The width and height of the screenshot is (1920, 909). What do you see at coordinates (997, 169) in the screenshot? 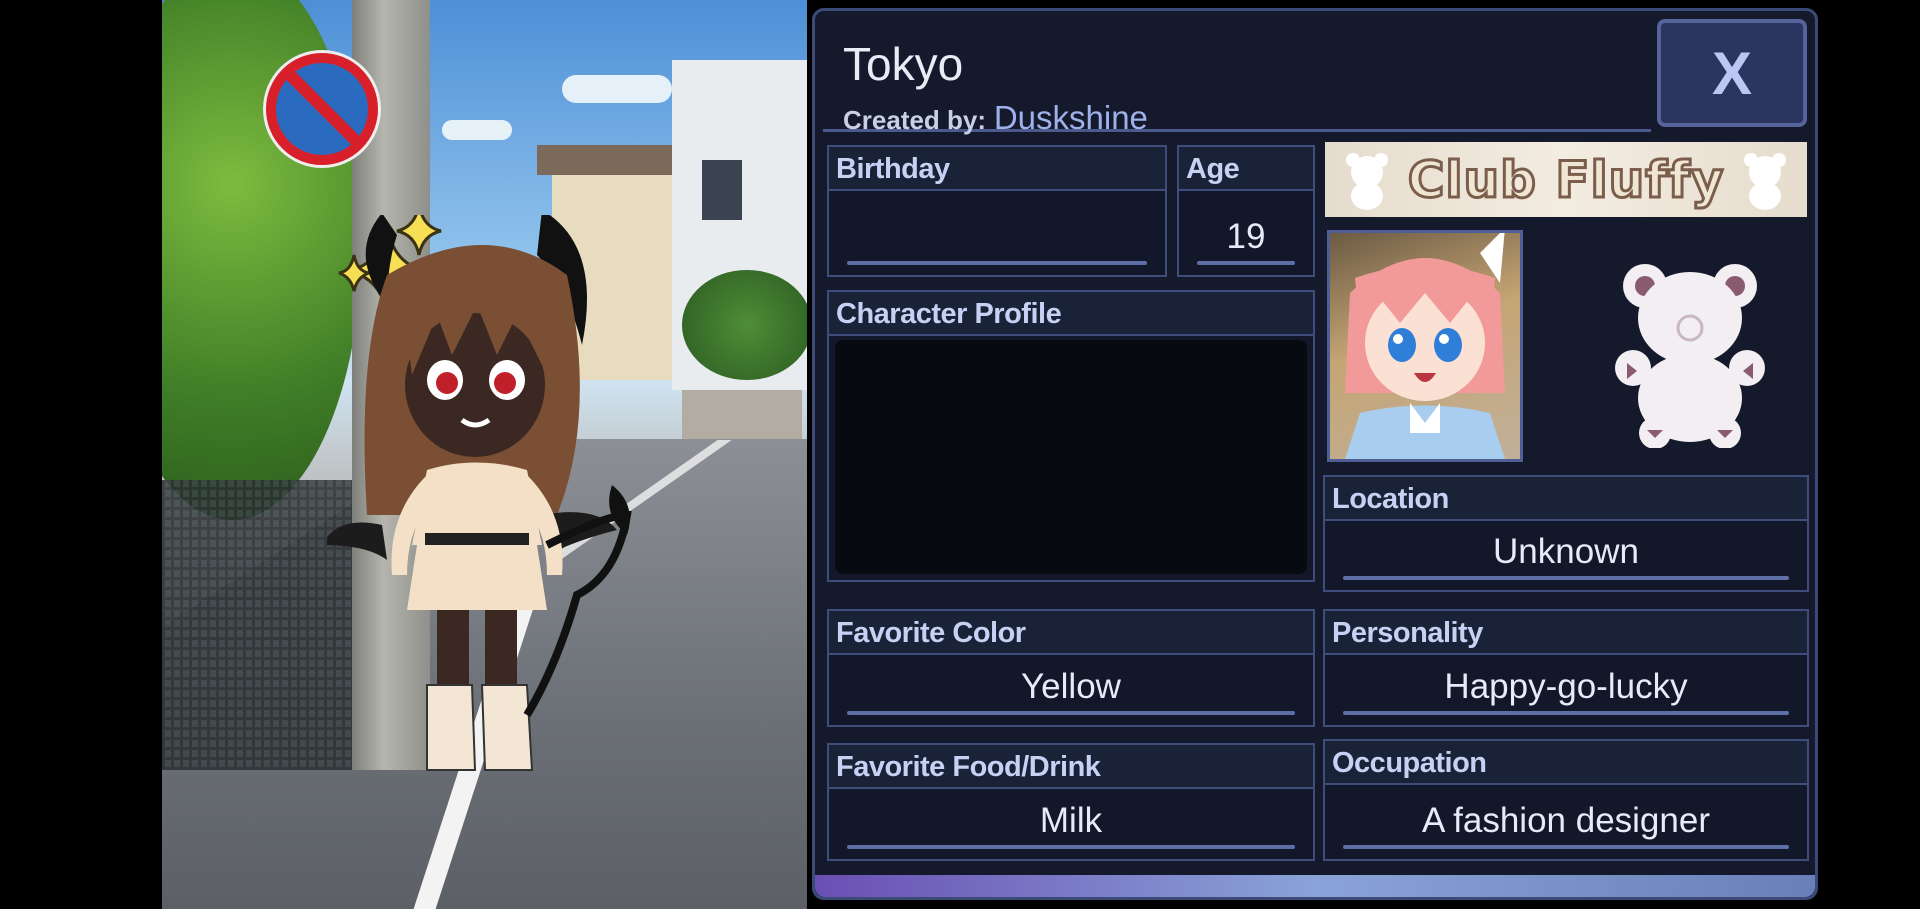
I see `birthday-label: Birthday` at bounding box center [997, 169].